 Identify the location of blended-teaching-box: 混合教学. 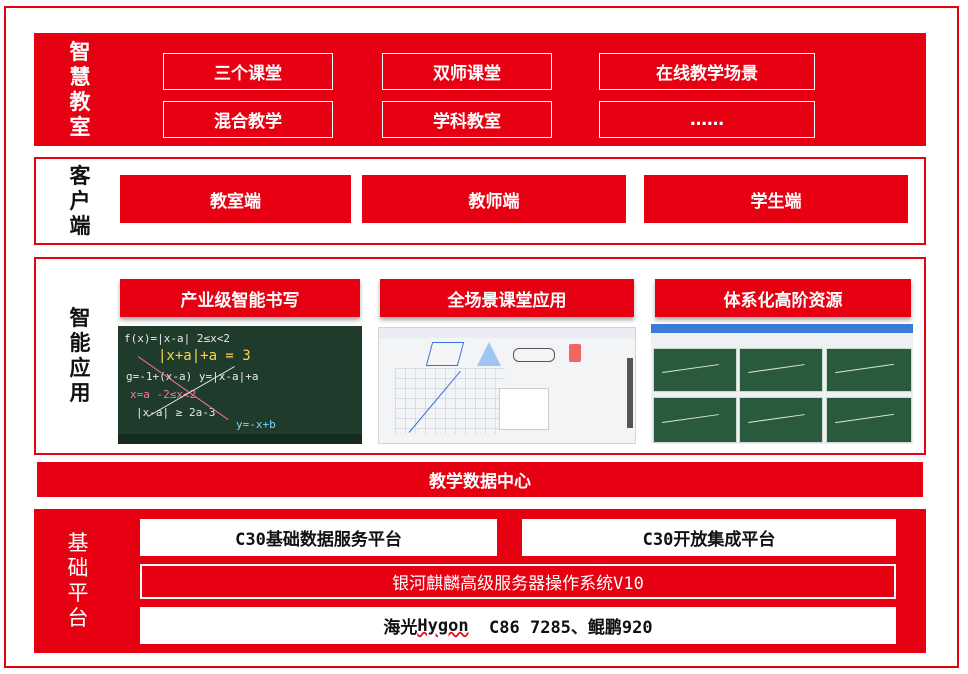
(248, 119).